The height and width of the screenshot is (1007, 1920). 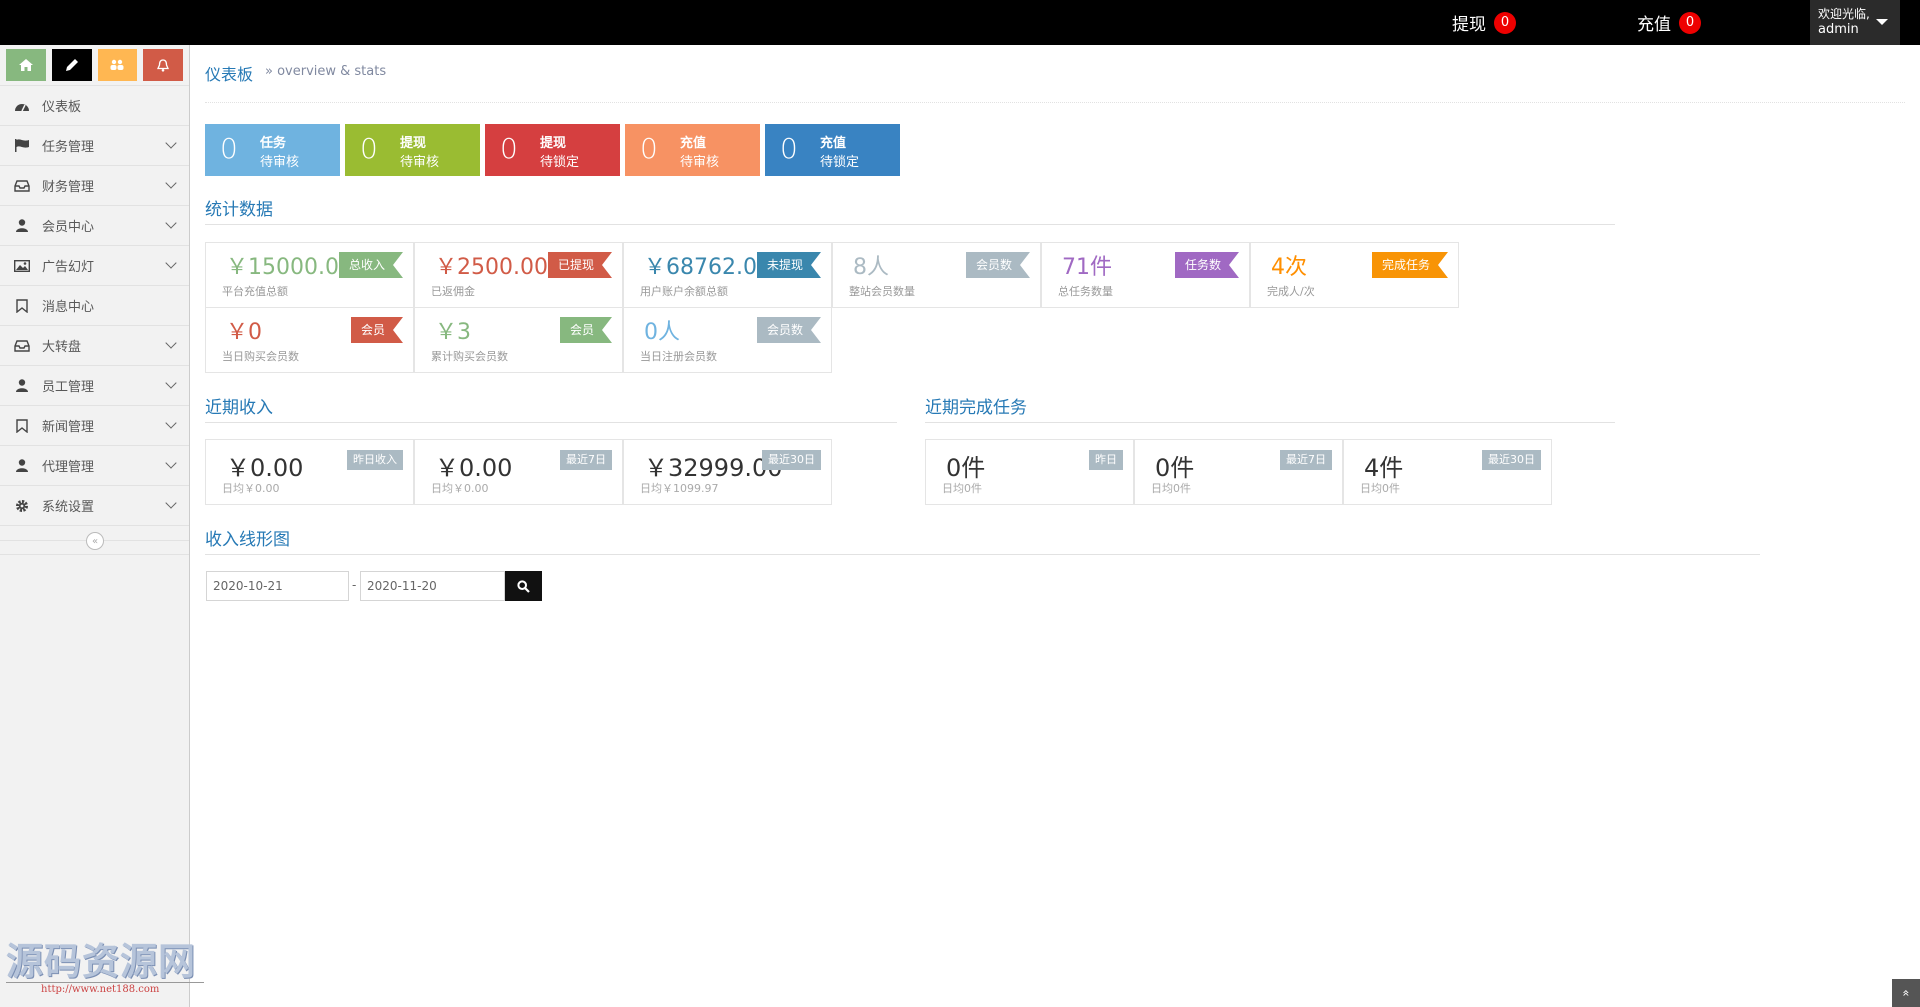 What do you see at coordinates (309, 472) in the screenshot?
I see `income-yesterday: ￥0.00 昨日收入 日均￥0.00` at bounding box center [309, 472].